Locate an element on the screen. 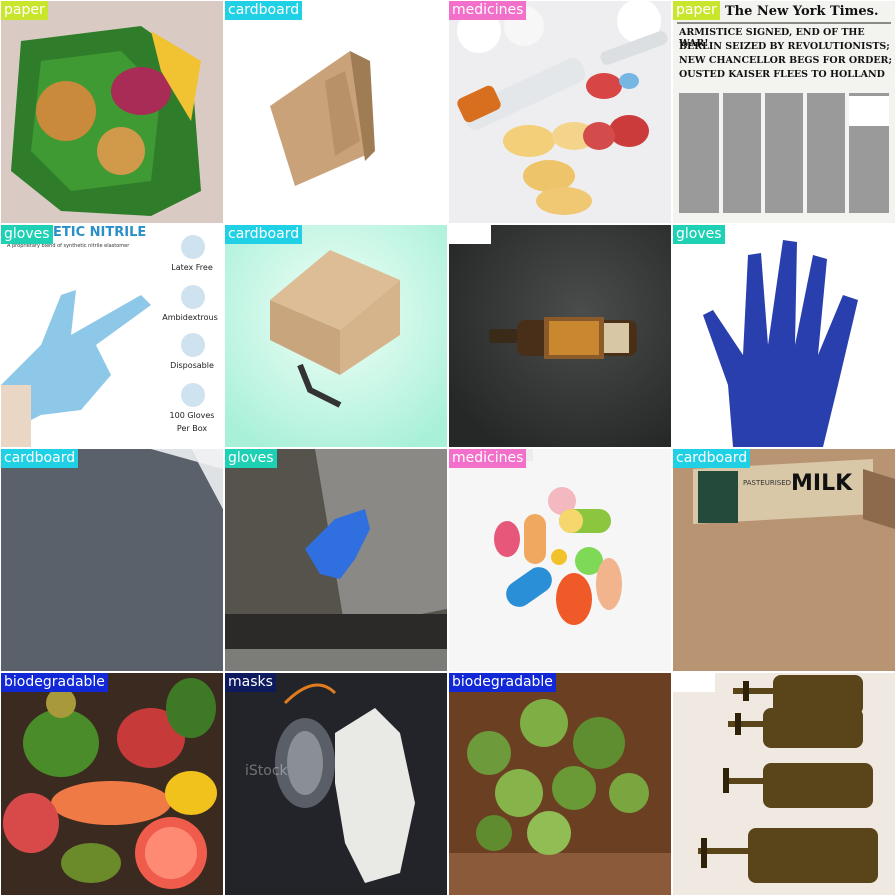 This screenshot has width=896, height=896. tile-11: MILK PASTEURISED cardboard is located at coordinates (784, 560).